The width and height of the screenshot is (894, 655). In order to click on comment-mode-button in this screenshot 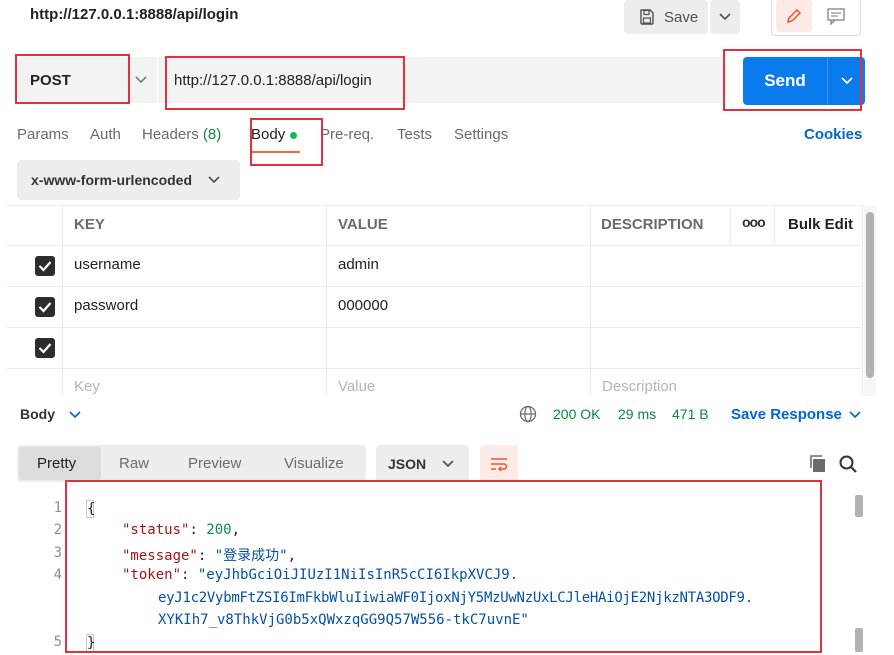, I will do `click(836, 16)`.